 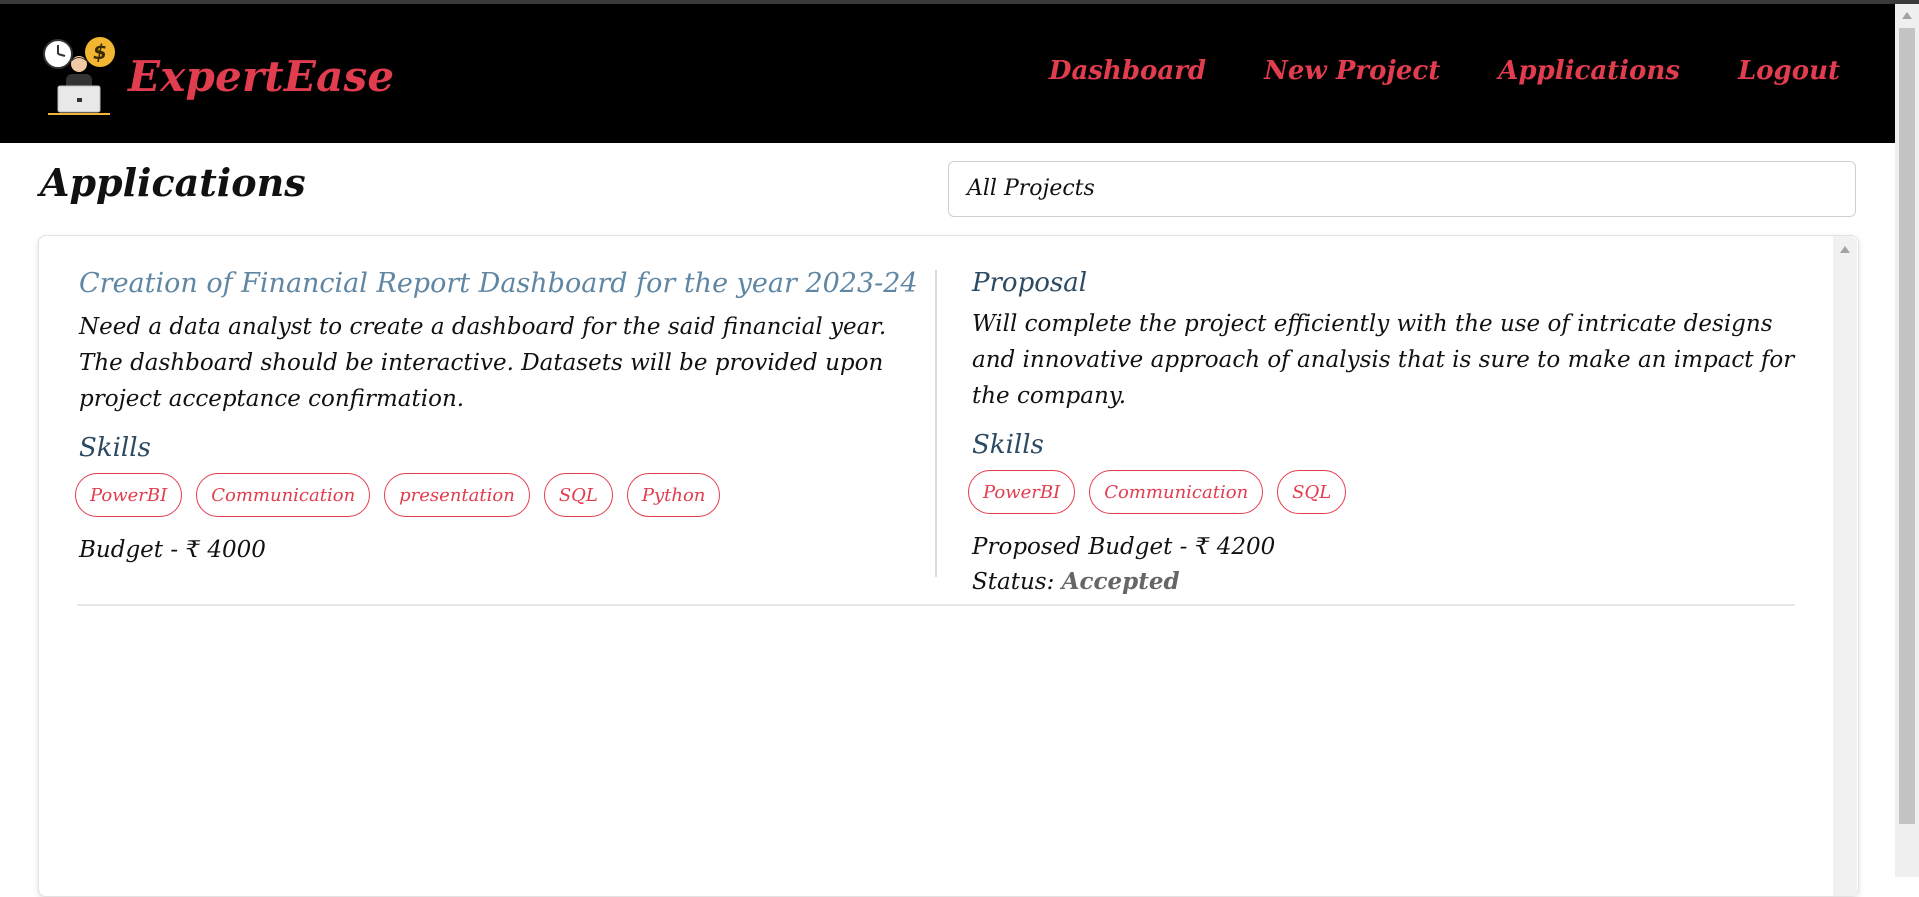 I want to click on project-budget: Budget - ₹ 4000, so click(x=172, y=550).